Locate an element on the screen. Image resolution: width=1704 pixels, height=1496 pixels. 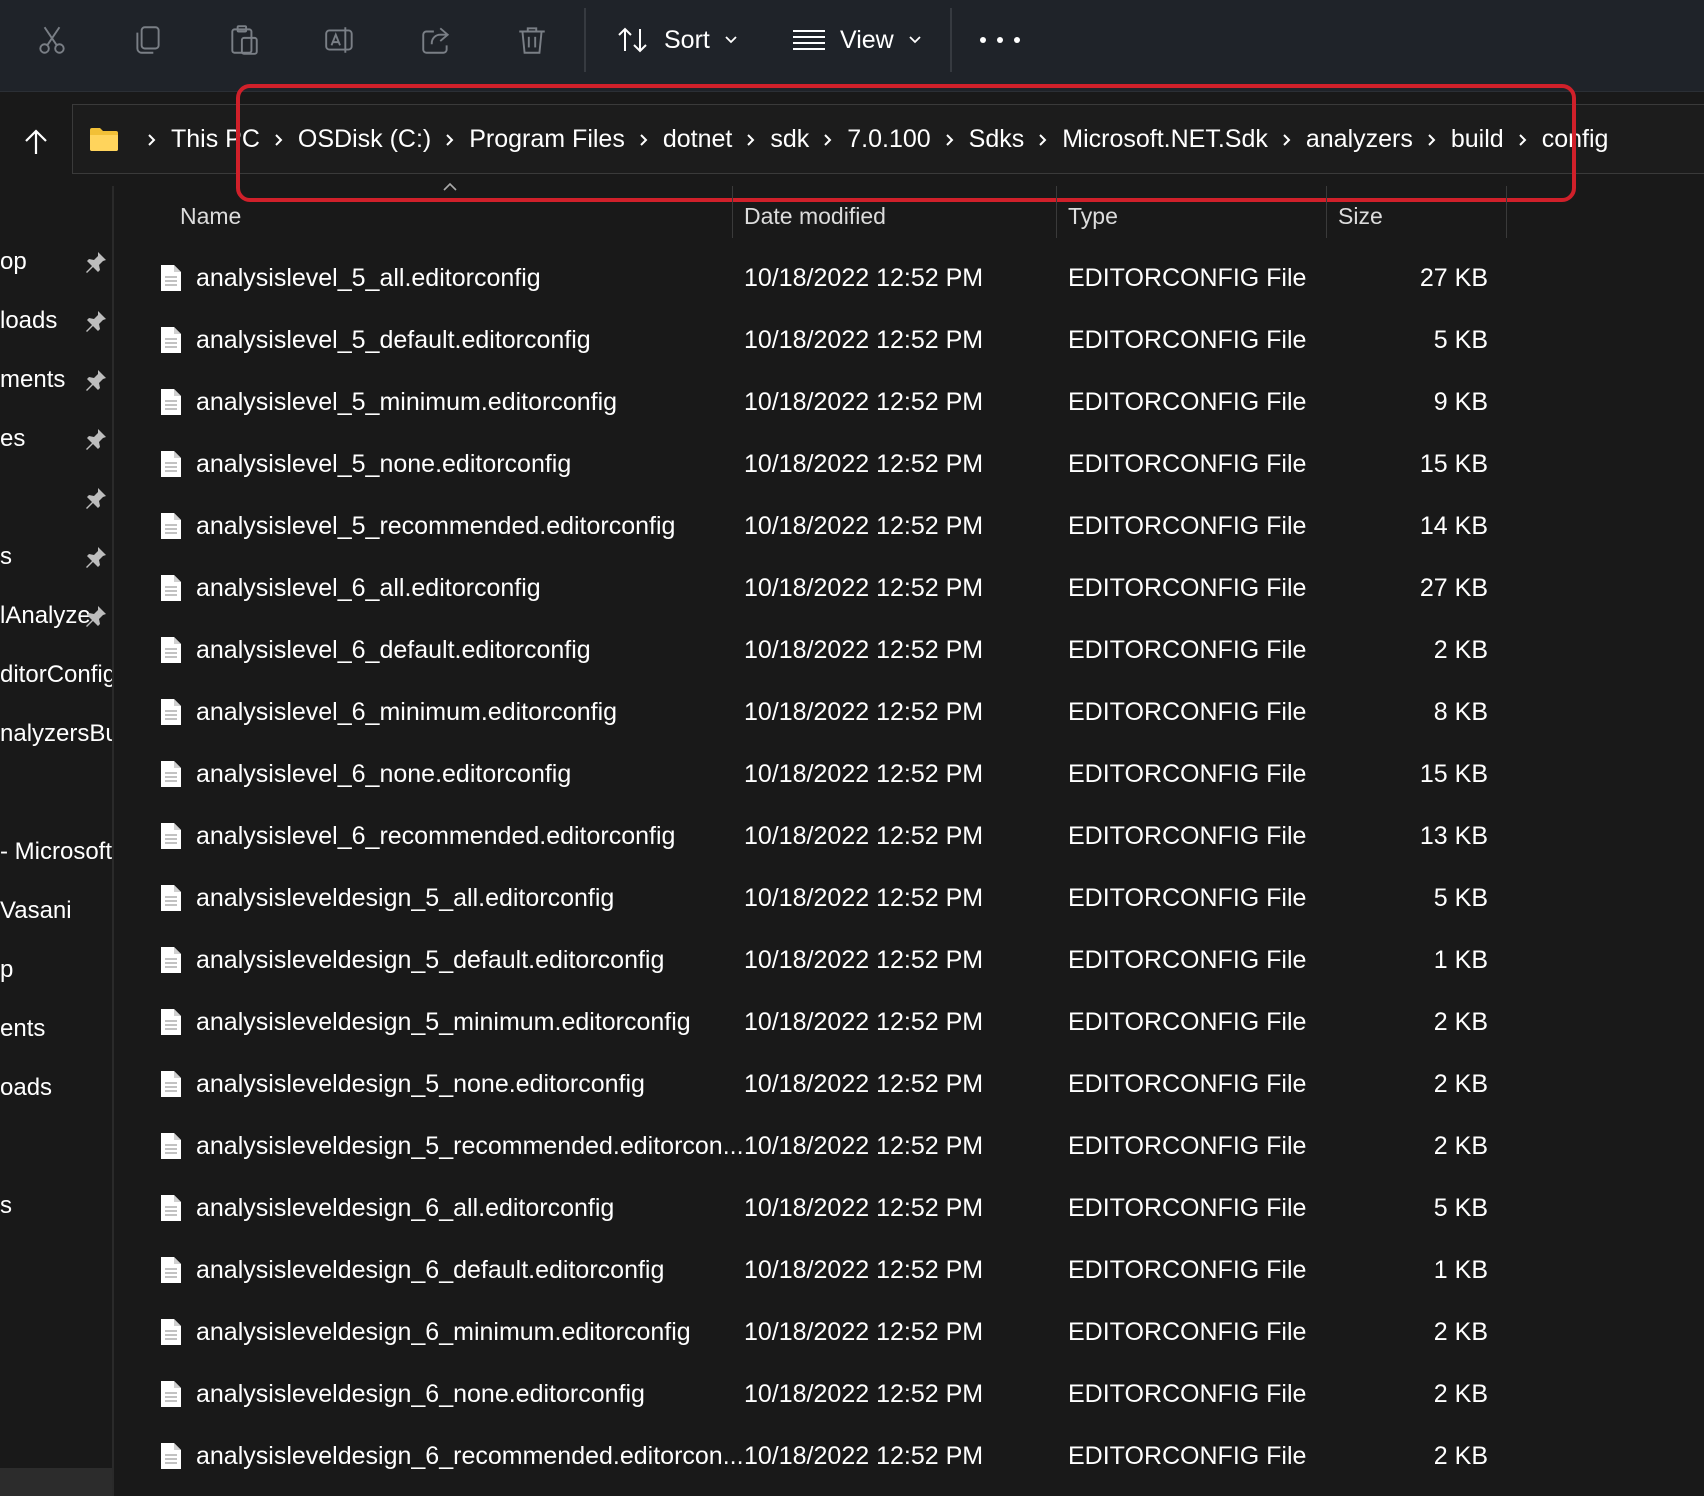
delete-icon is located at coordinates (532, 40).